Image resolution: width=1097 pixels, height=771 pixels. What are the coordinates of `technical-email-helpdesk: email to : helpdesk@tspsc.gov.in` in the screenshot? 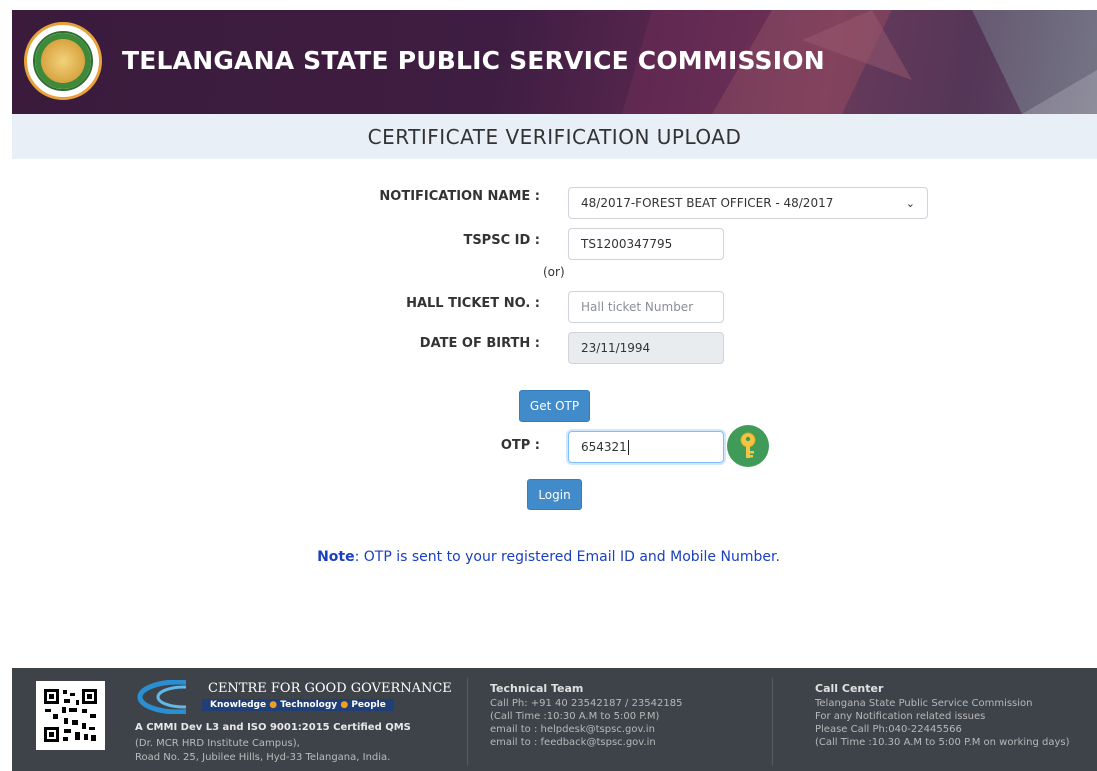 It's located at (586, 729).